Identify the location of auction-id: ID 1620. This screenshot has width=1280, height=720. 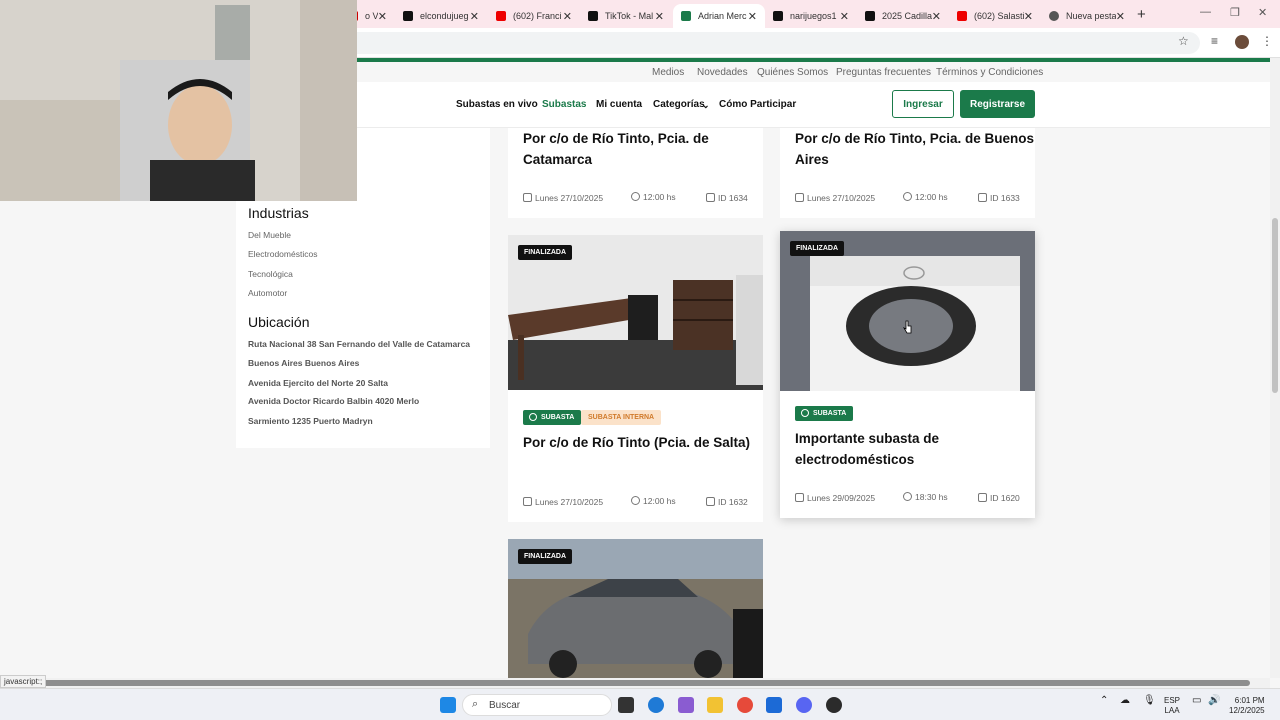
(999, 498).